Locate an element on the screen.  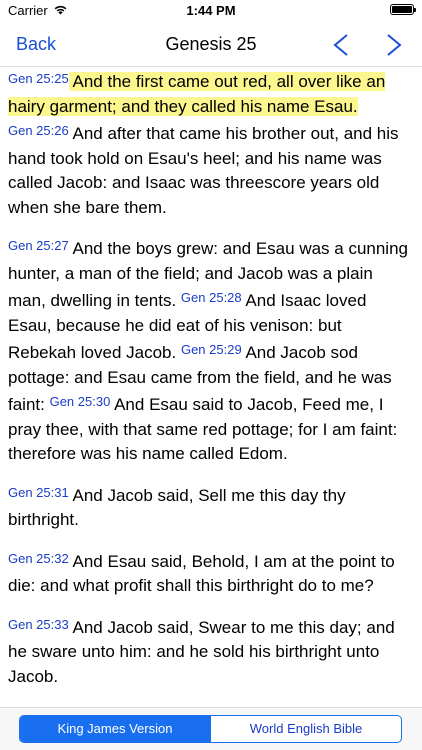
verse-reference: Gen 25:25 is located at coordinates (38, 78).